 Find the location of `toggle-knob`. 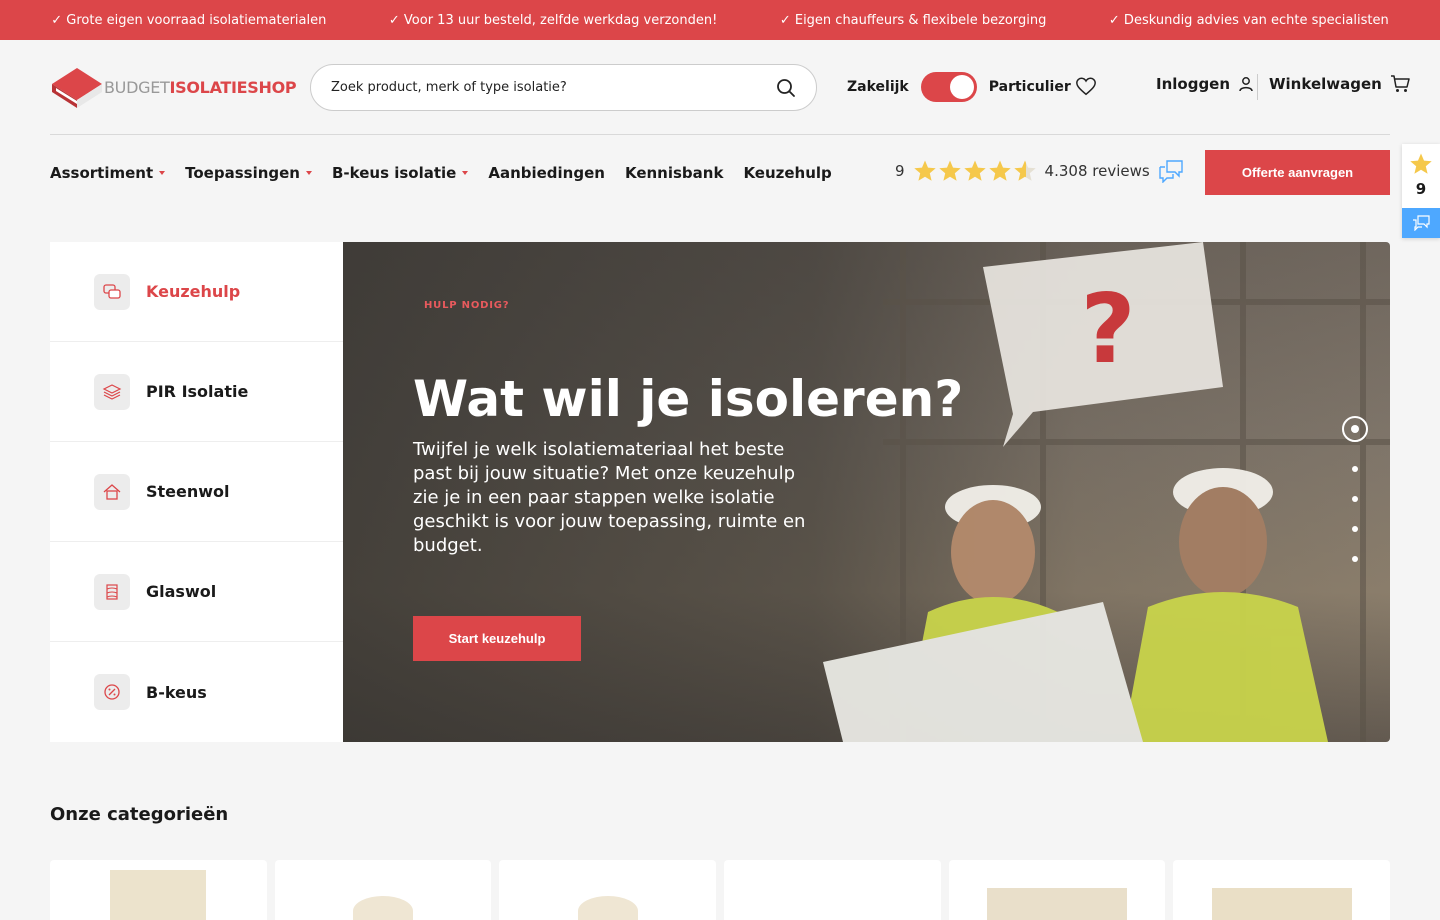

toggle-knob is located at coordinates (961, 87).